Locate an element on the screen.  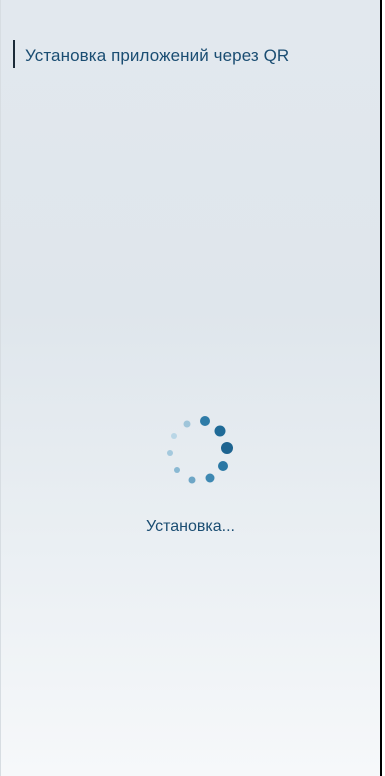
app-header: Установка приложений через QR is located at coordinates (190, 54).